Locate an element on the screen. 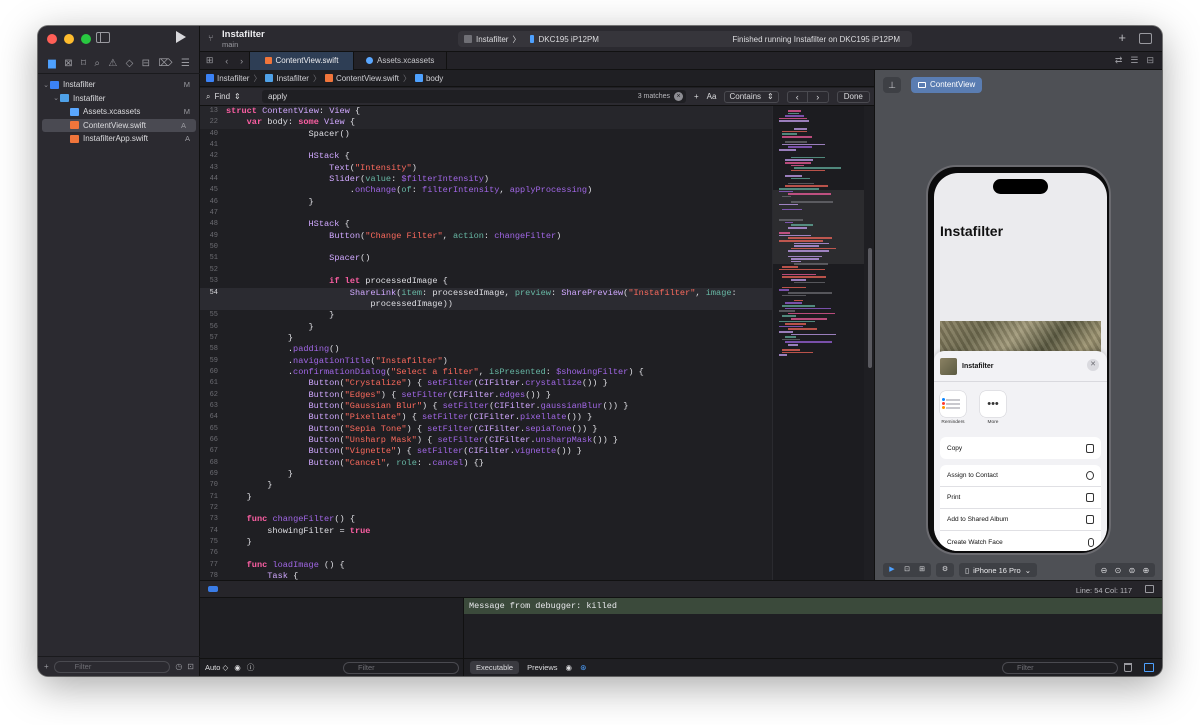 The width and height of the screenshot is (1200, 725). code-line: 13 struct ContentView: View { is located at coordinates (486, 112).